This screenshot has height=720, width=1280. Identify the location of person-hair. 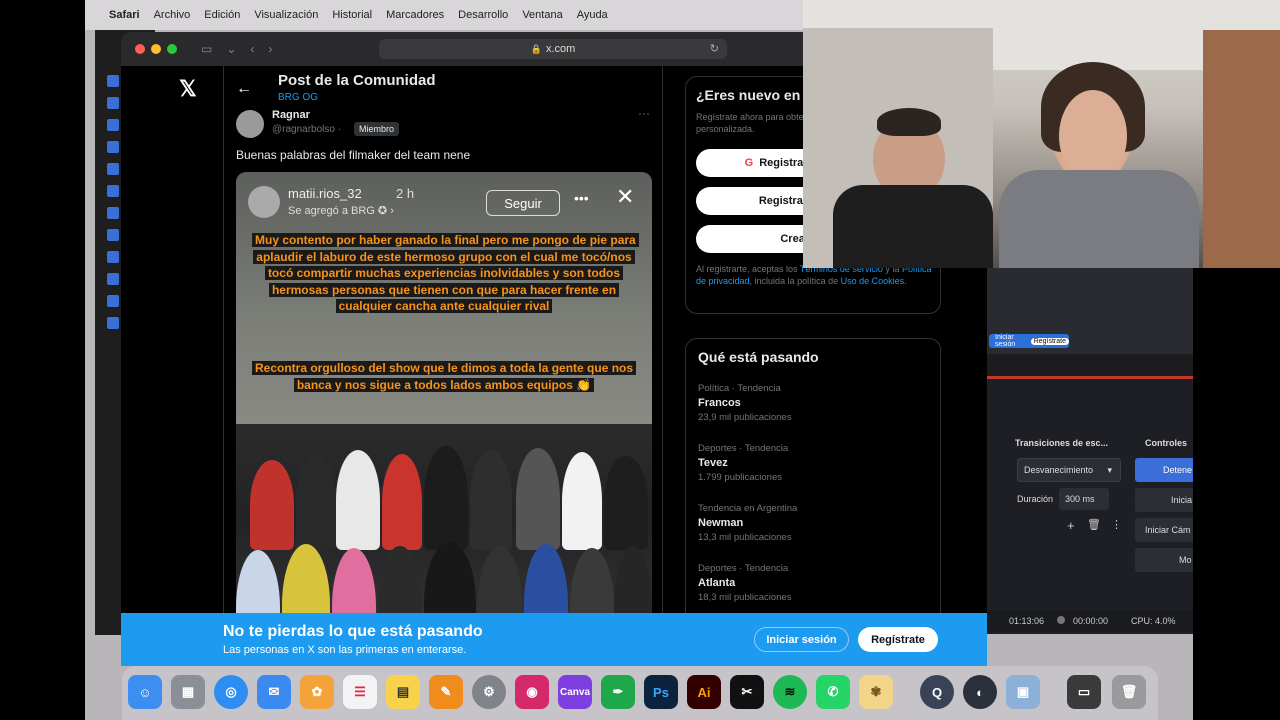
(909, 122).